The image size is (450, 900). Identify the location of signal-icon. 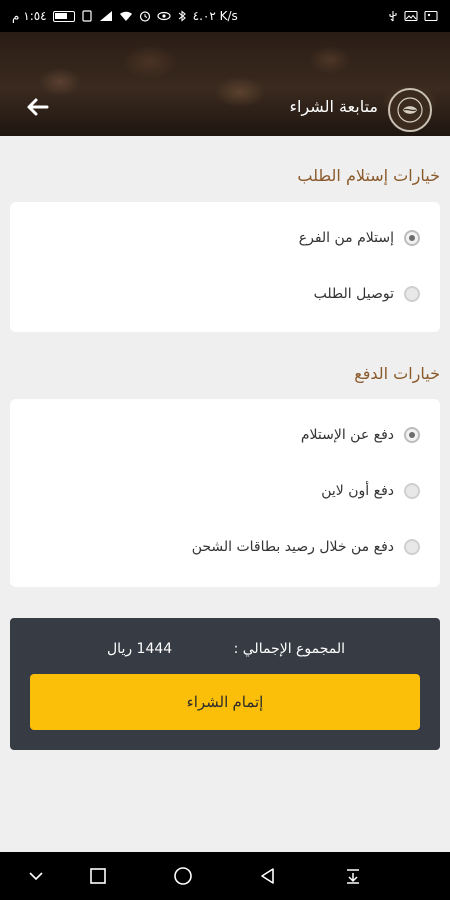
(106, 16).